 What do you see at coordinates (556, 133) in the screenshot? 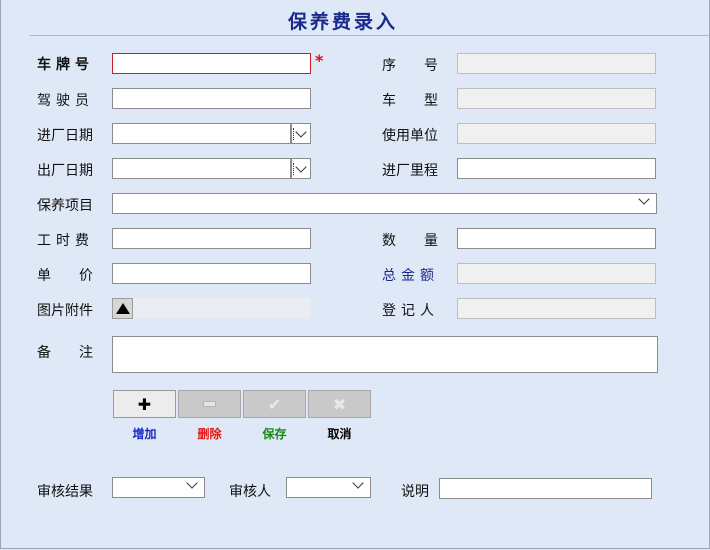
I see `user-unit-input` at bounding box center [556, 133].